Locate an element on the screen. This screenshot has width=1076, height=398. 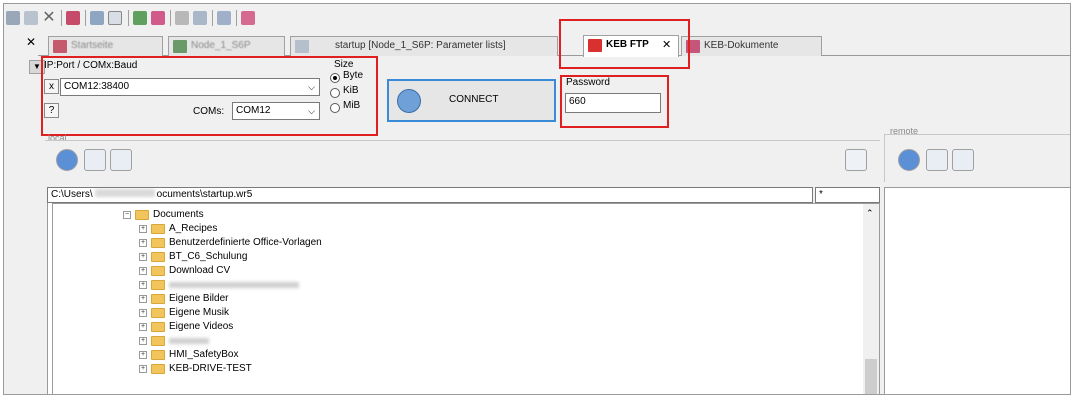
tab-node: Node_1_S6P is located at coordinates (226, 46).